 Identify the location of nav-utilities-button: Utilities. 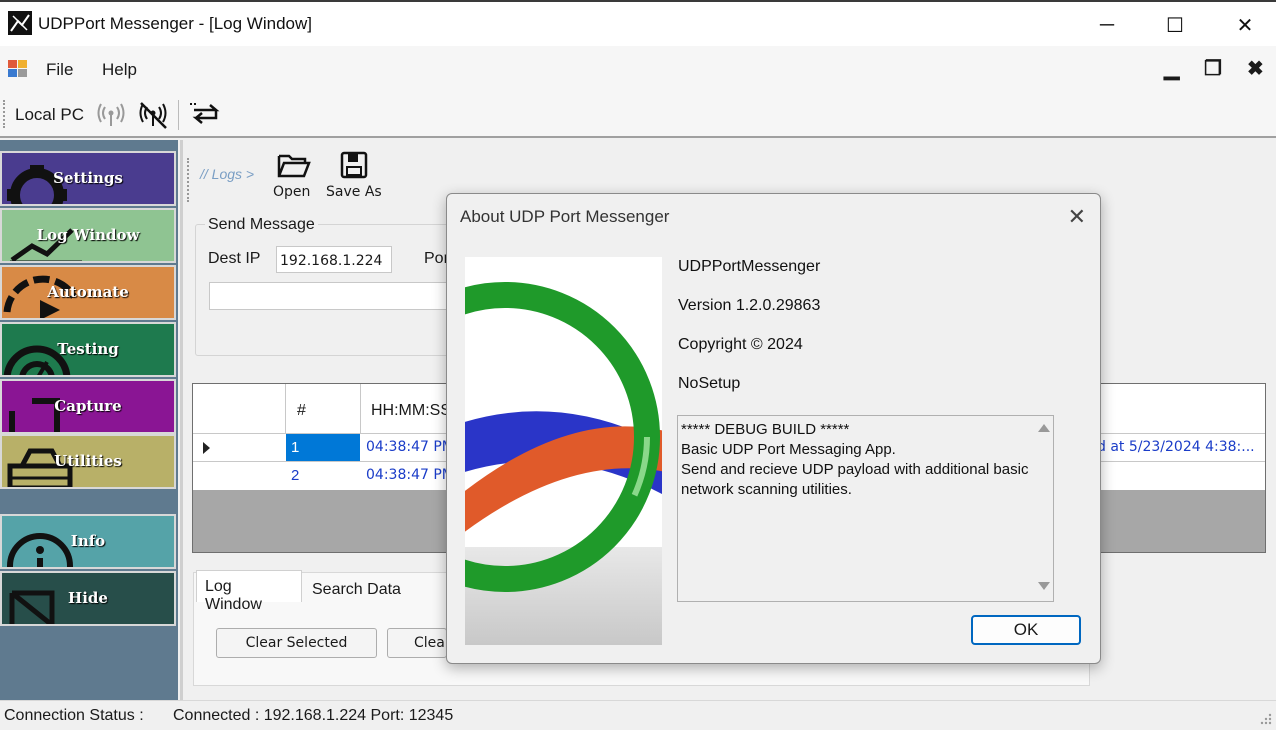
(88, 461).